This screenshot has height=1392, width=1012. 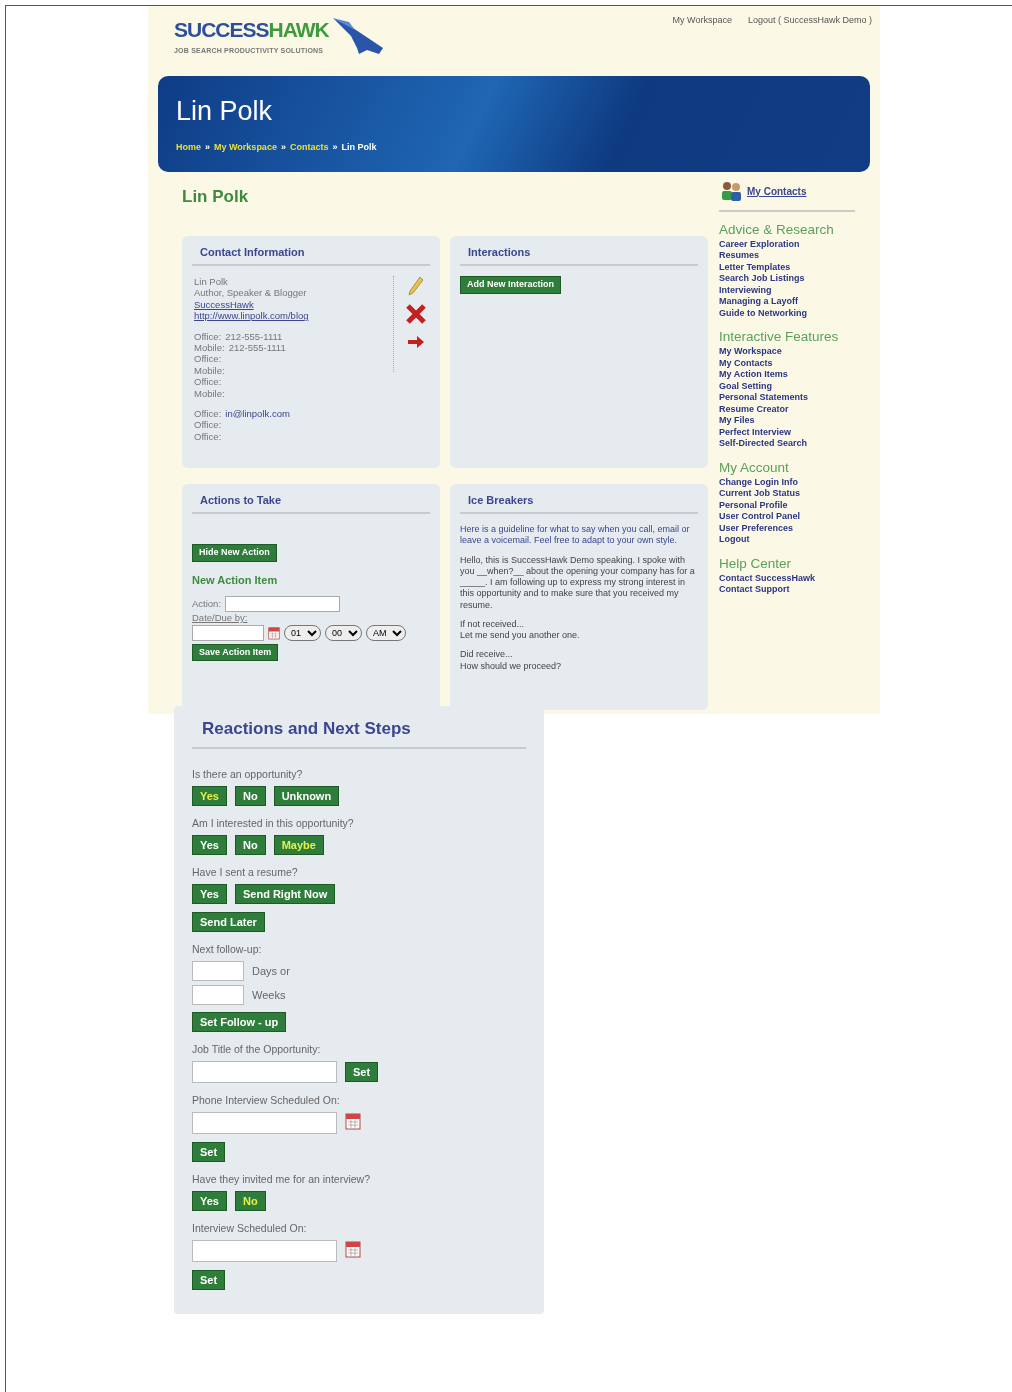 What do you see at coordinates (777, 191) in the screenshot?
I see `my-contacts-link: My Contacts` at bounding box center [777, 191].